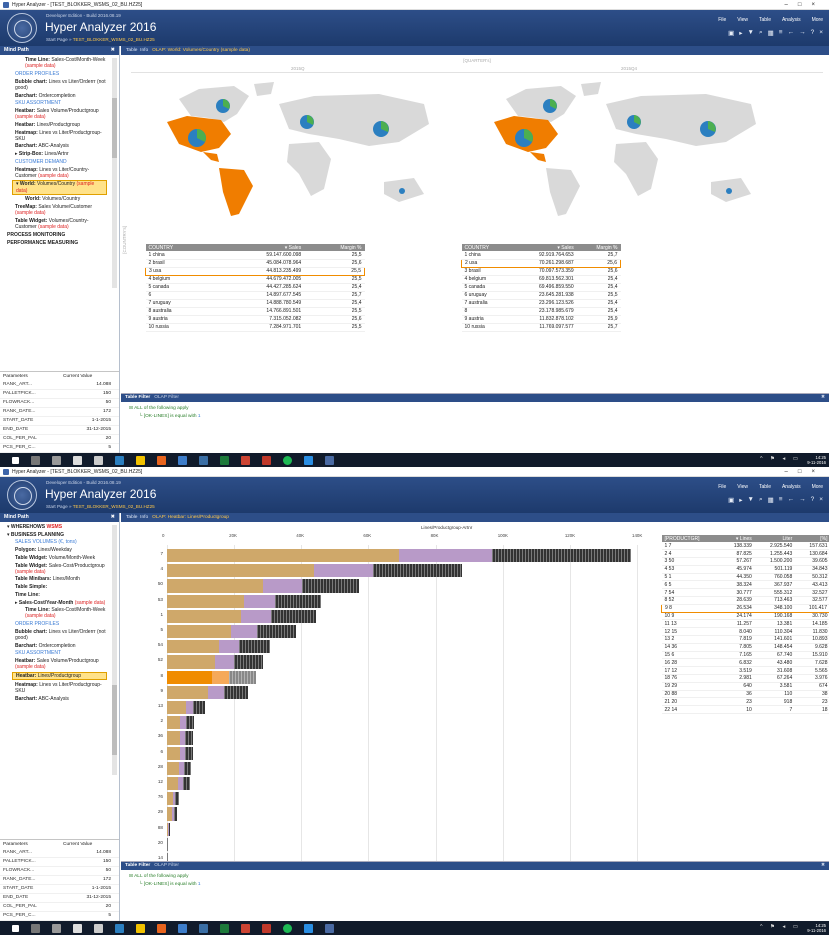 Image resolution: width=829 pixels, height=935 pixels. I want to click on param-row: RANK_ART... 14.088, so click(59, 385).